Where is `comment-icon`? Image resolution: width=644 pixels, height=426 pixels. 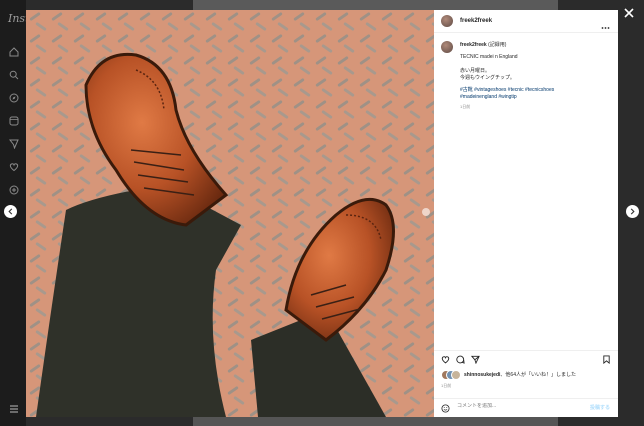
comment-icon is located at coordinates (460, 359).